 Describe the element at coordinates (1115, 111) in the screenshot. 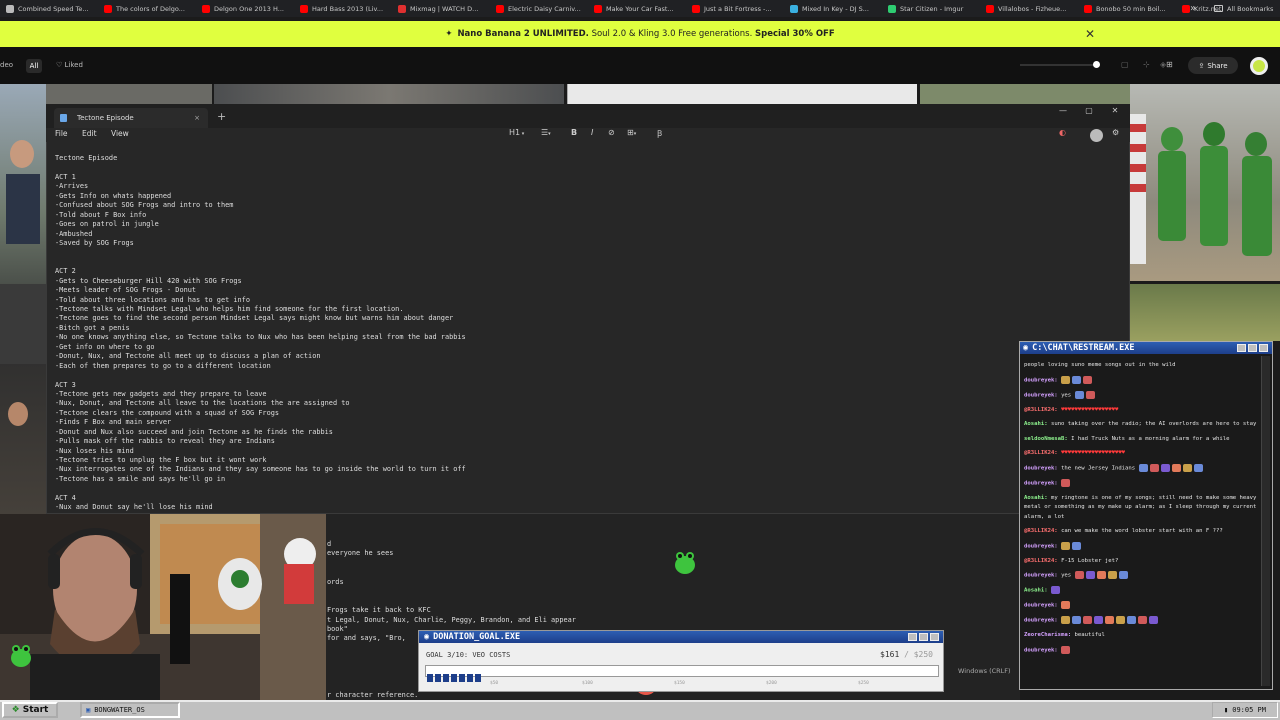

I see `close-icon: ✕` at that location.